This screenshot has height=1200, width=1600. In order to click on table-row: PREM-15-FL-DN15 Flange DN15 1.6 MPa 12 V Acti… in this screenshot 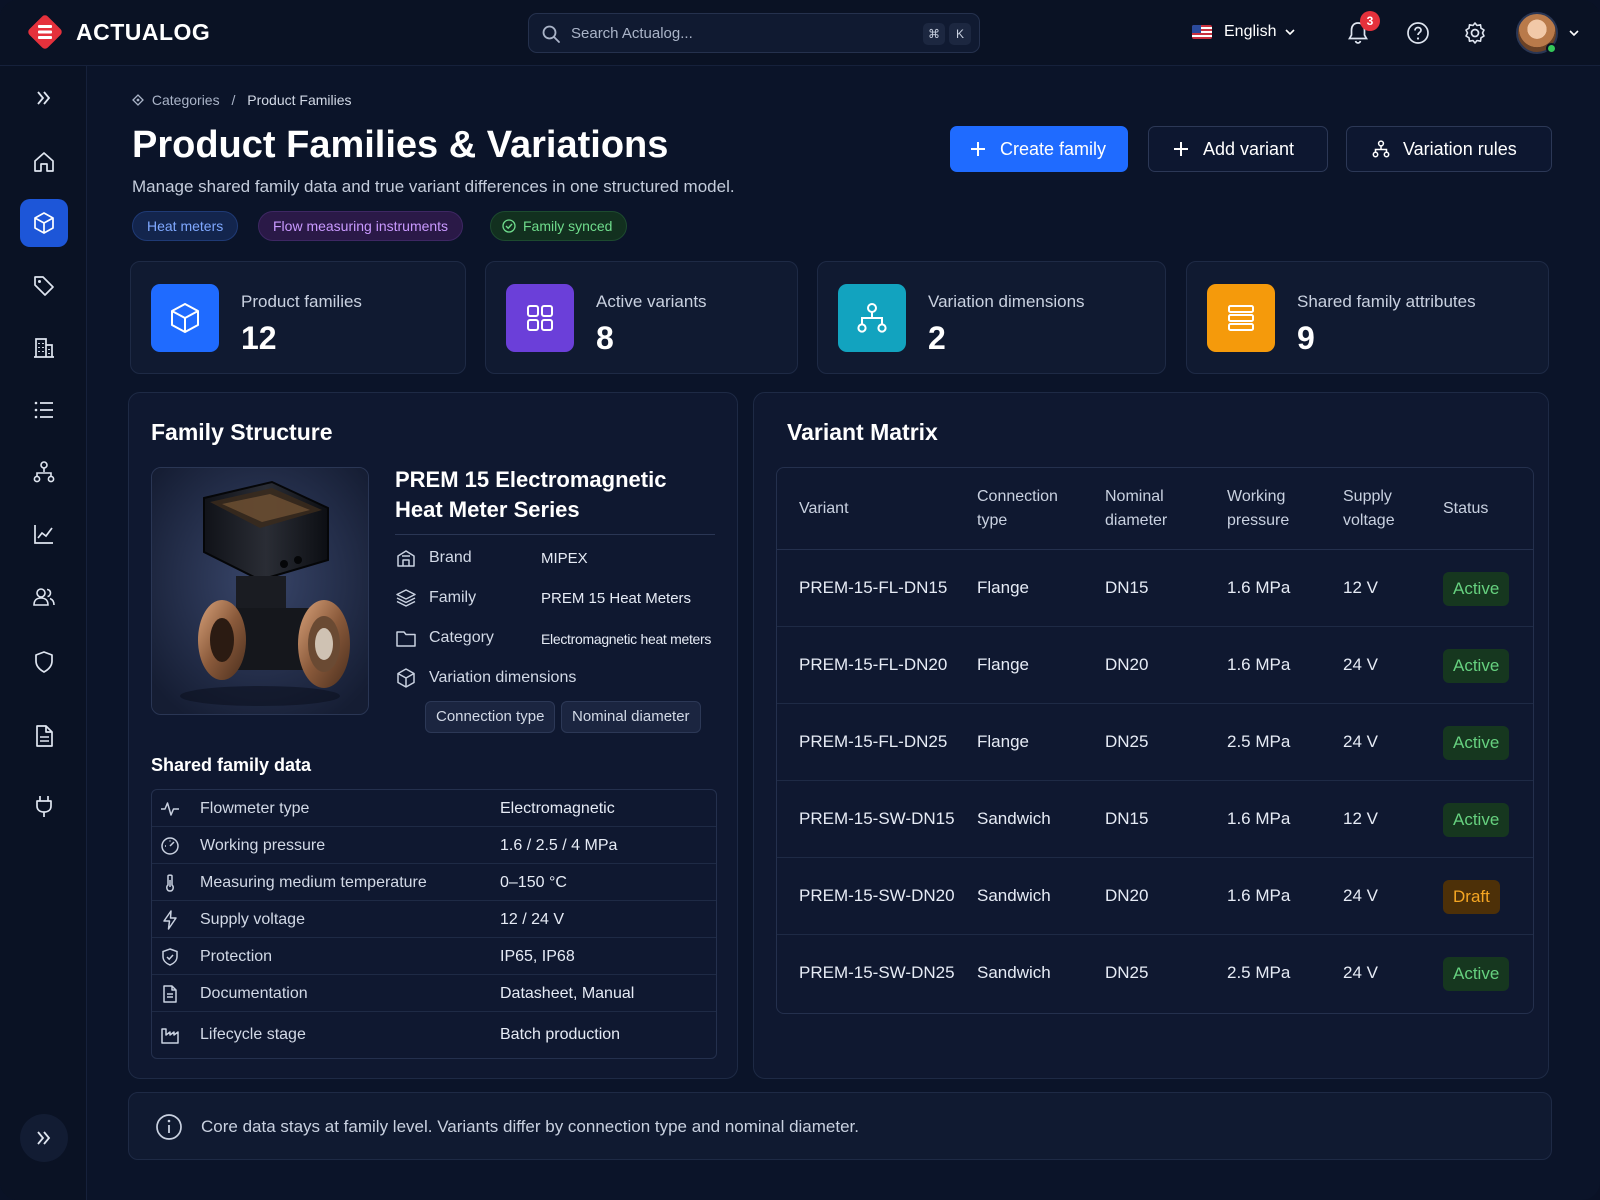, I will do `click(1155, 588)`.